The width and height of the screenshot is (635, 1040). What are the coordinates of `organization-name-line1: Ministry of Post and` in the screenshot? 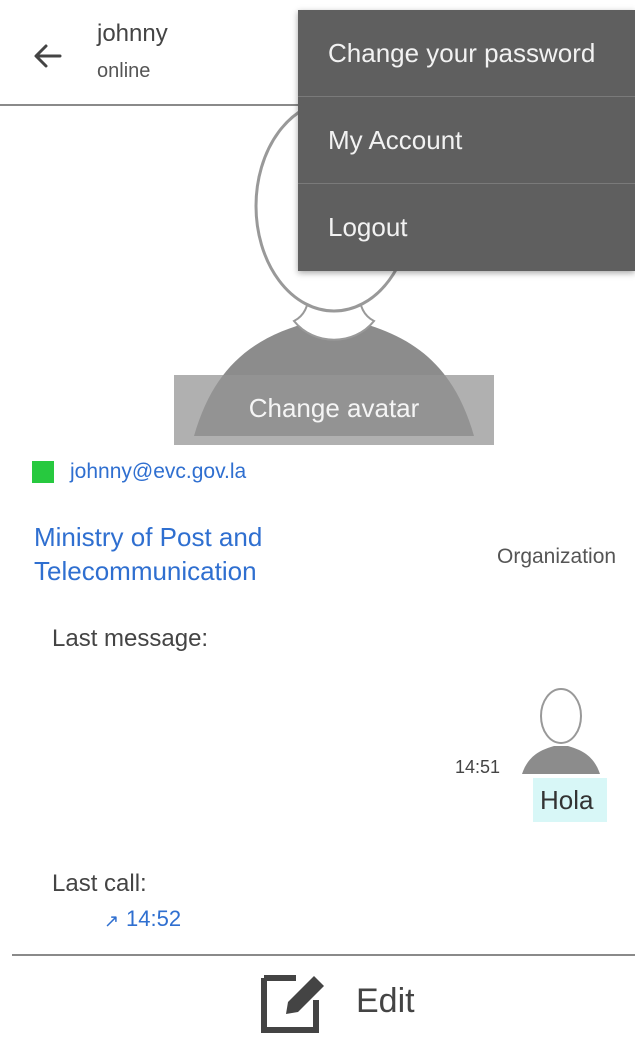 It's located at (148, 537).